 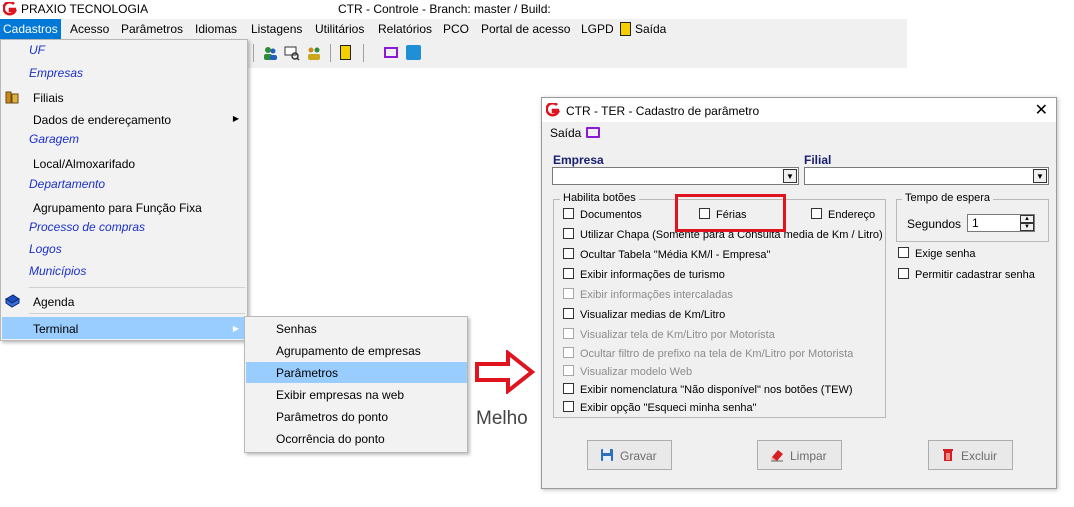 What do you see at coordinates (578, 160) in the screenshot?
I see `empresa-label: Empresa` at bounding box center [578, 160].